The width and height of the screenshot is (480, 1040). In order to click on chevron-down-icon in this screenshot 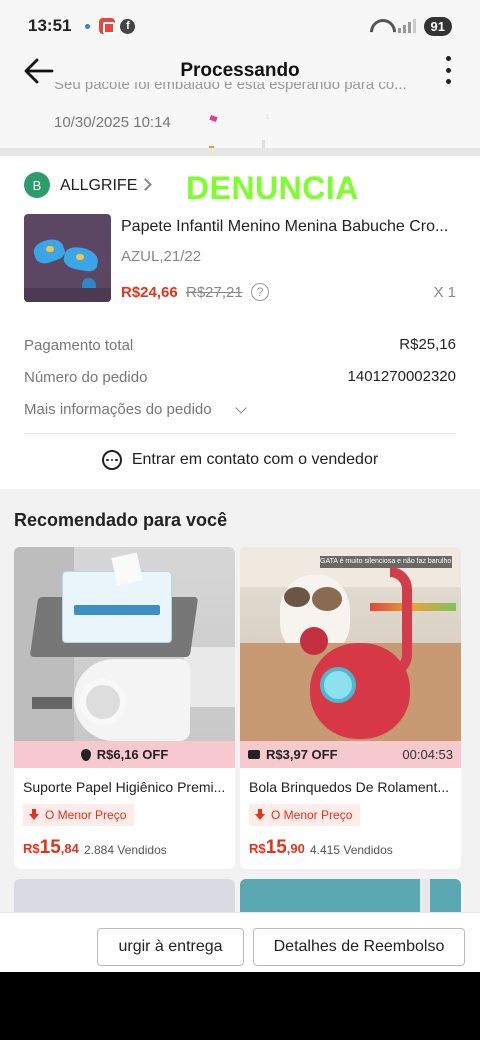, I will do `click(241, 408)`.